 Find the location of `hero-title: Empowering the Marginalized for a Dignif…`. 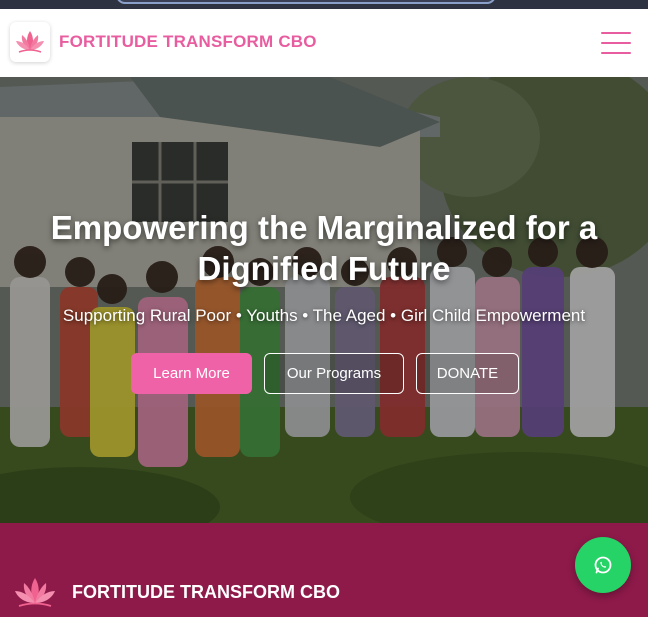

hero-title: Empowering the Marginalized for a Dignif… is located at coordinates (324, 248).